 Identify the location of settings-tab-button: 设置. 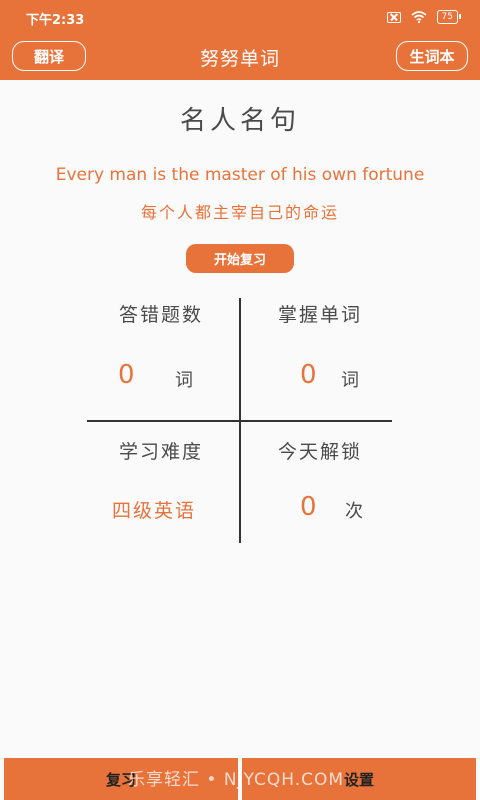
(359, 779).